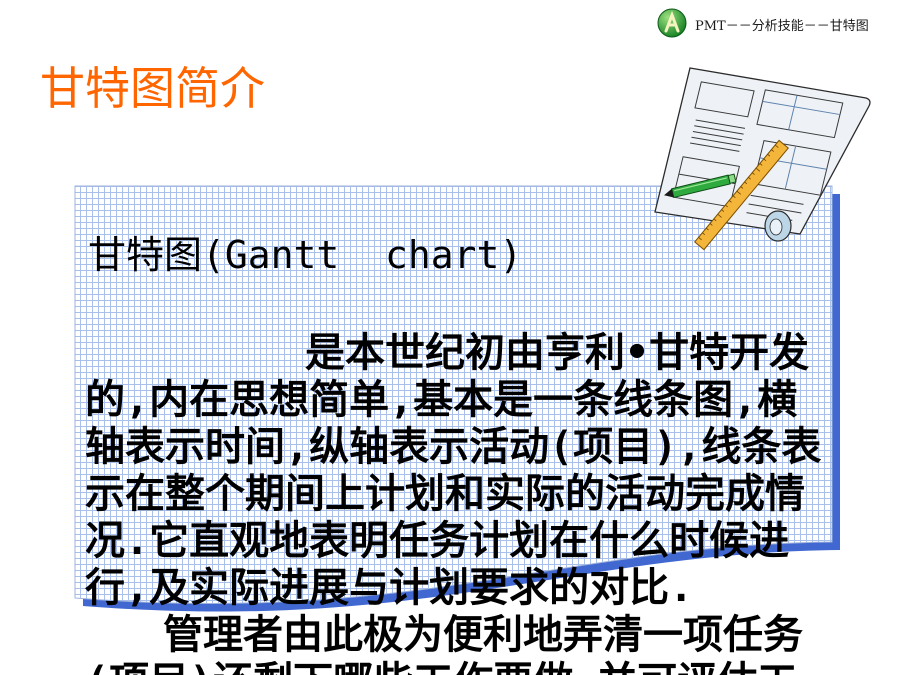  Describe the element at coordinates (305, 255) in the screenshot. I see `box-heading: 甘特图(Gantt chart)` at that location.